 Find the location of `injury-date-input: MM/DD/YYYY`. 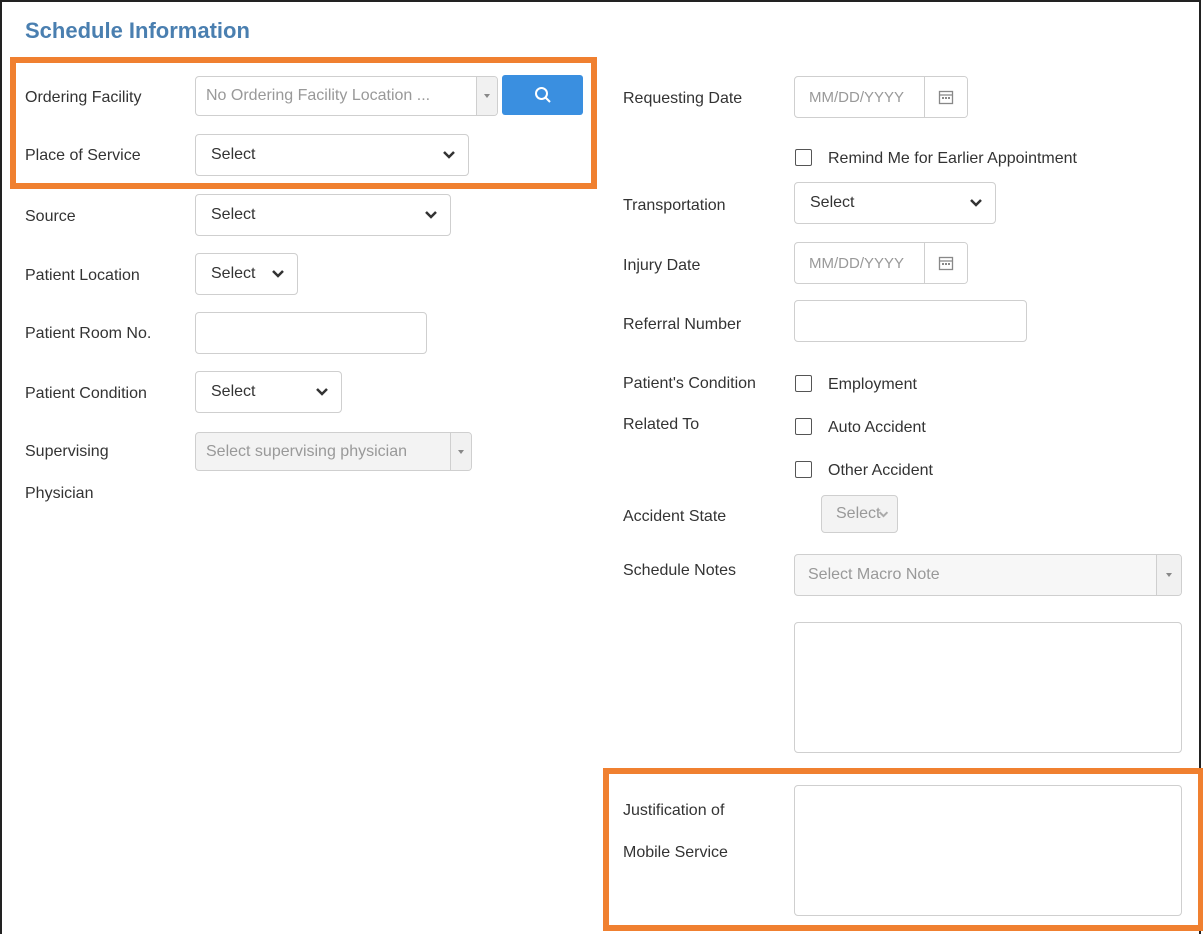

injury-date-input: MM/DD/YYYY is located at coordinates (881, 263).